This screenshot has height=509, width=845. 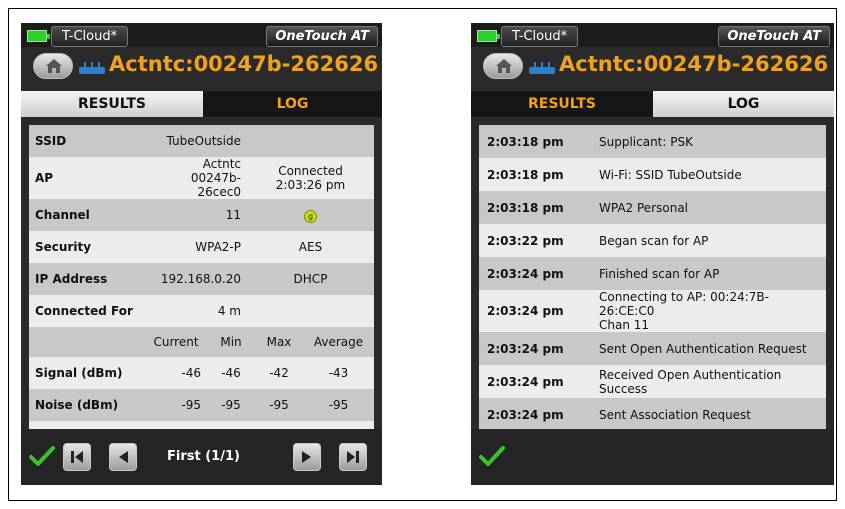 What do you see at coordinates (652, 457) in the screenshot?
I see `bottom-bar` at bounding box center [652, 457].